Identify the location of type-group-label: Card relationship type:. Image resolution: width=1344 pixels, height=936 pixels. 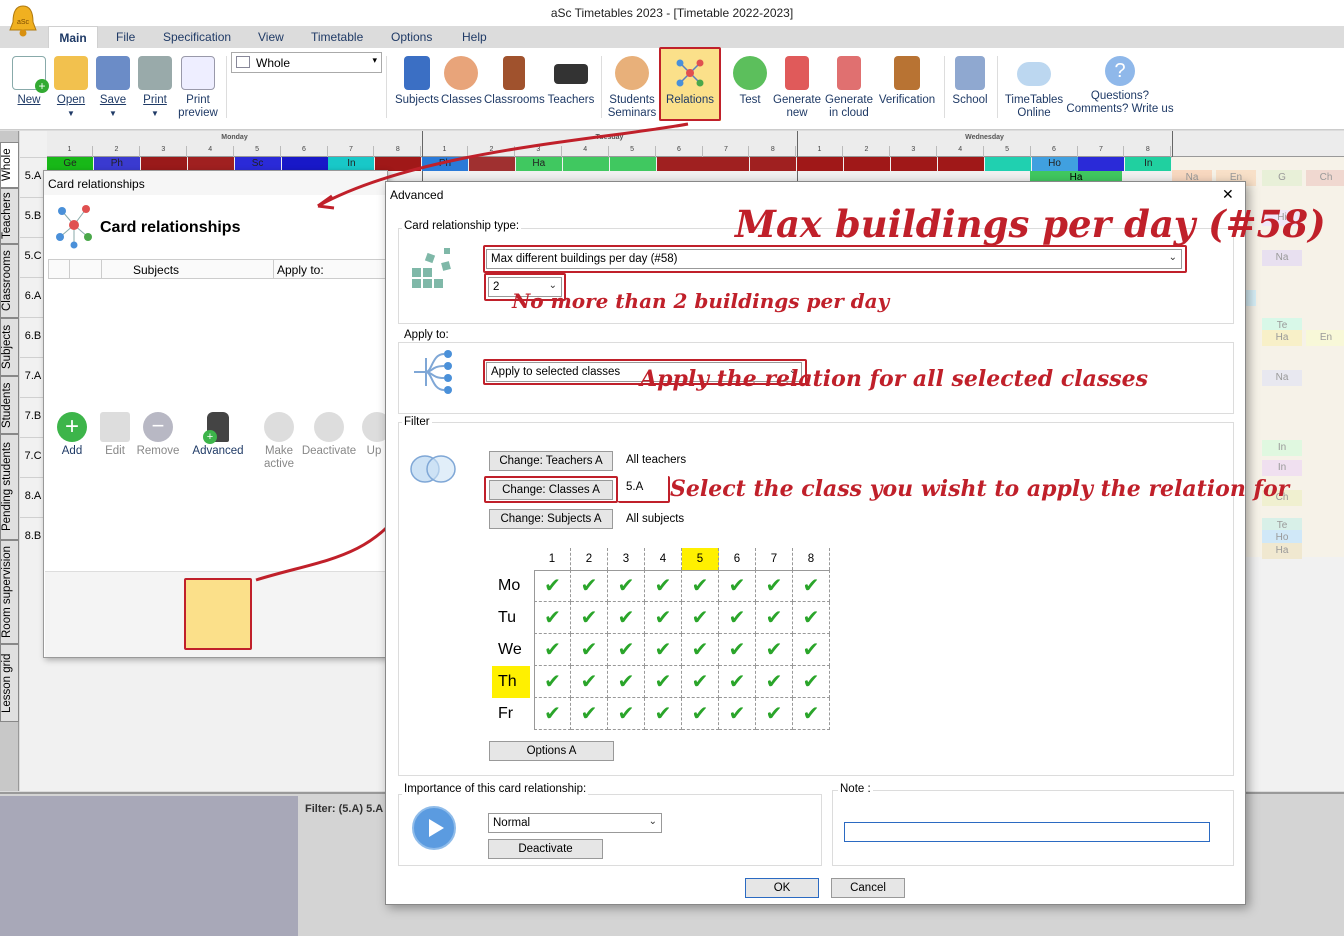
(462, 226).